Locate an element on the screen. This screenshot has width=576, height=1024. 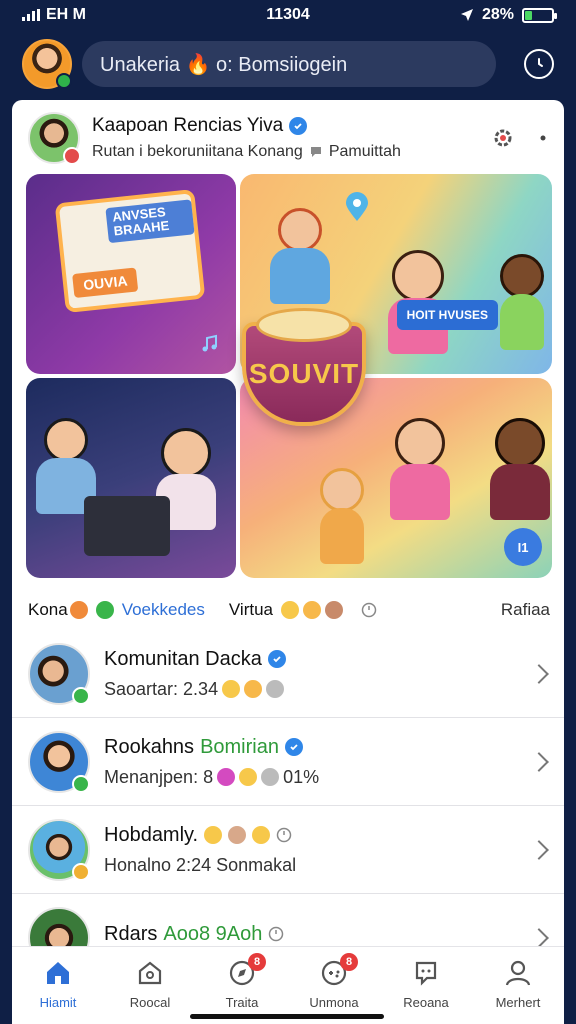
status-bar: EH M 11304 28% is located at coordinates (288, 15).